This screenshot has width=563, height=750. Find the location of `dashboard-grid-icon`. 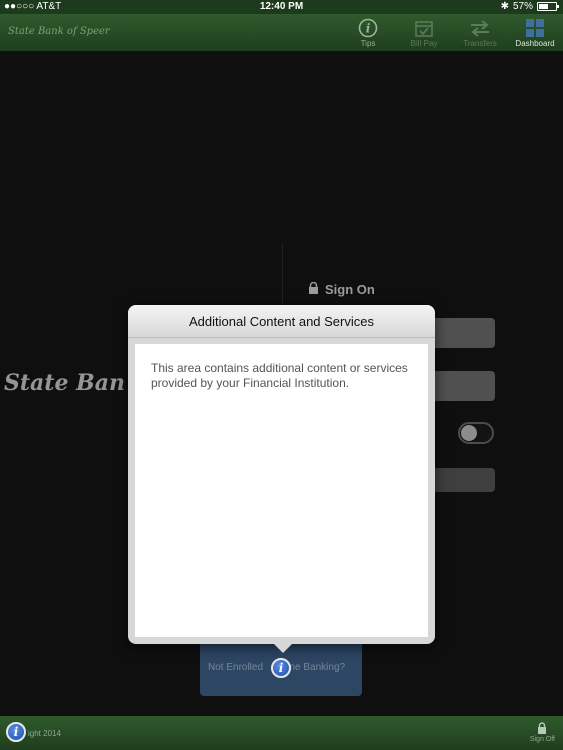

dashboard-grid-icon is located at coordinates (535, 28).